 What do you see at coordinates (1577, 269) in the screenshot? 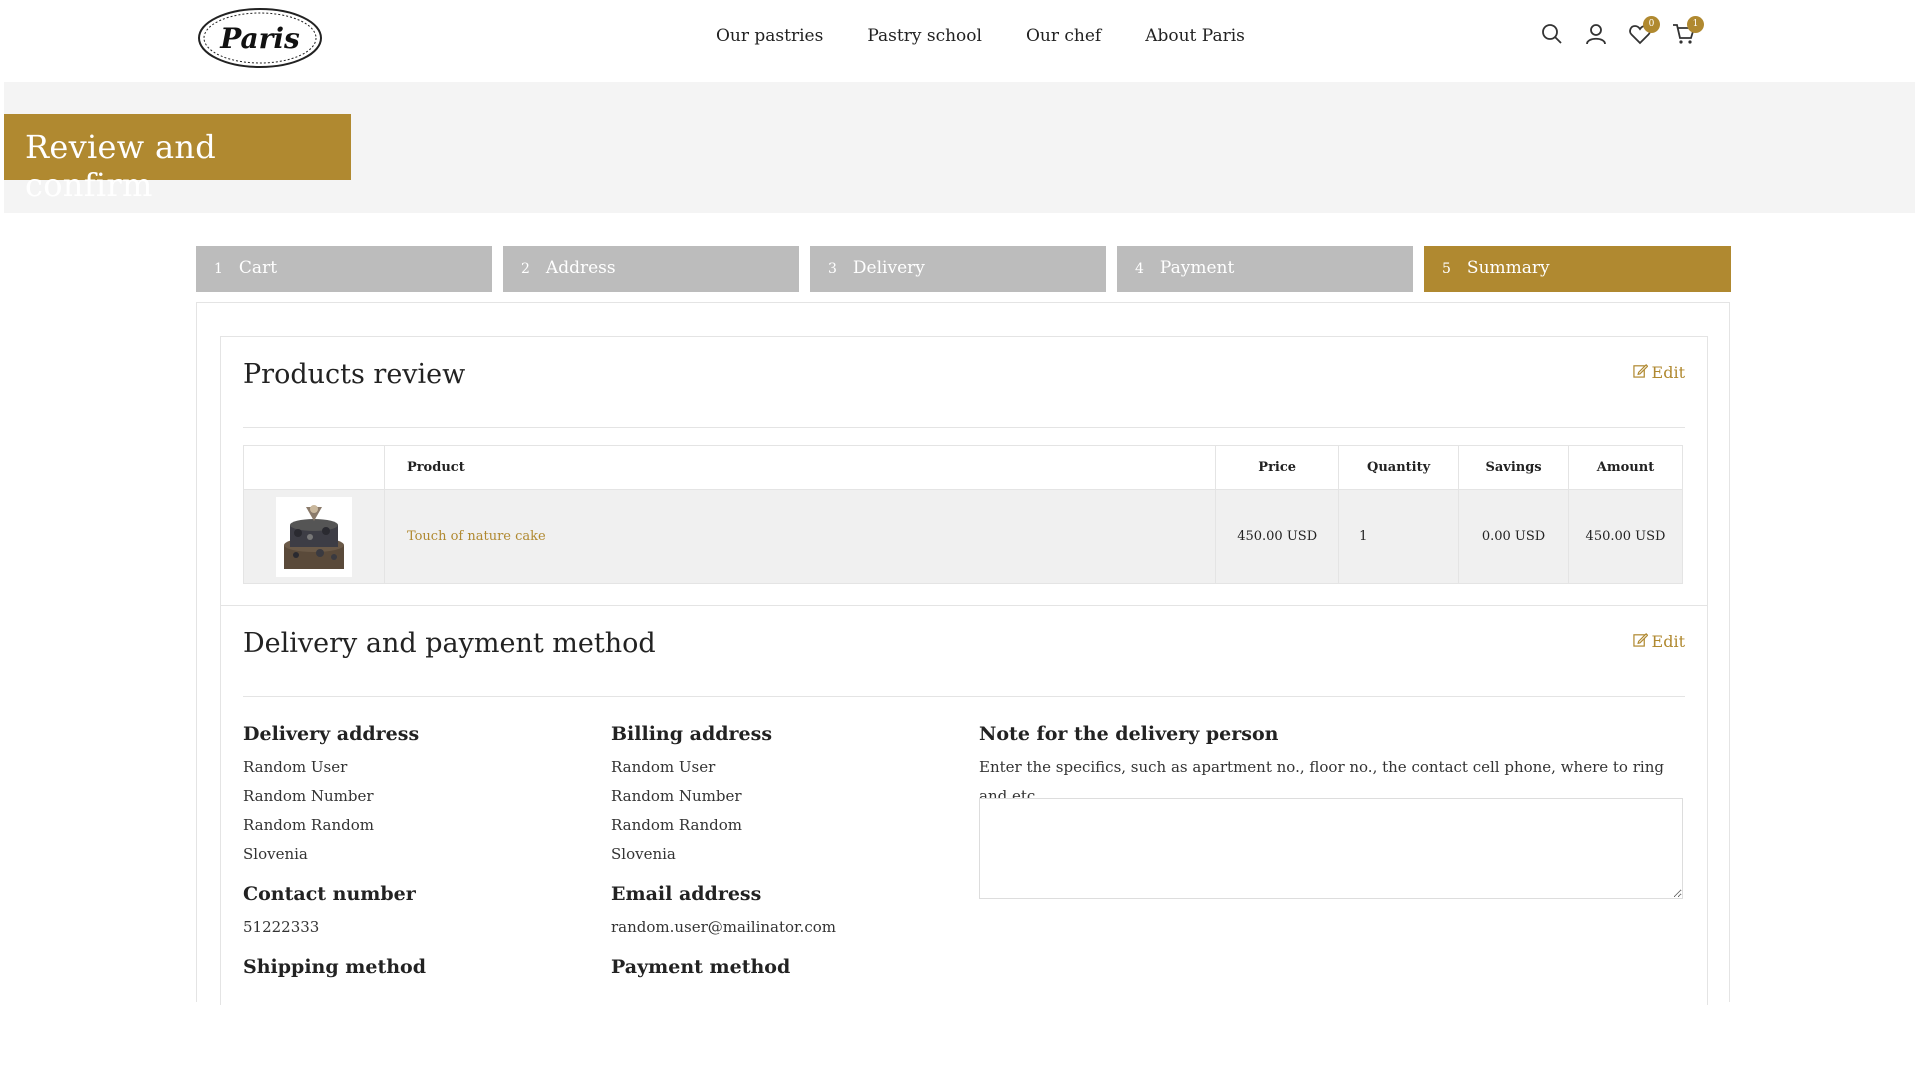
I see `step-summary: 5 Summary` at bounding box center [1577, 269].